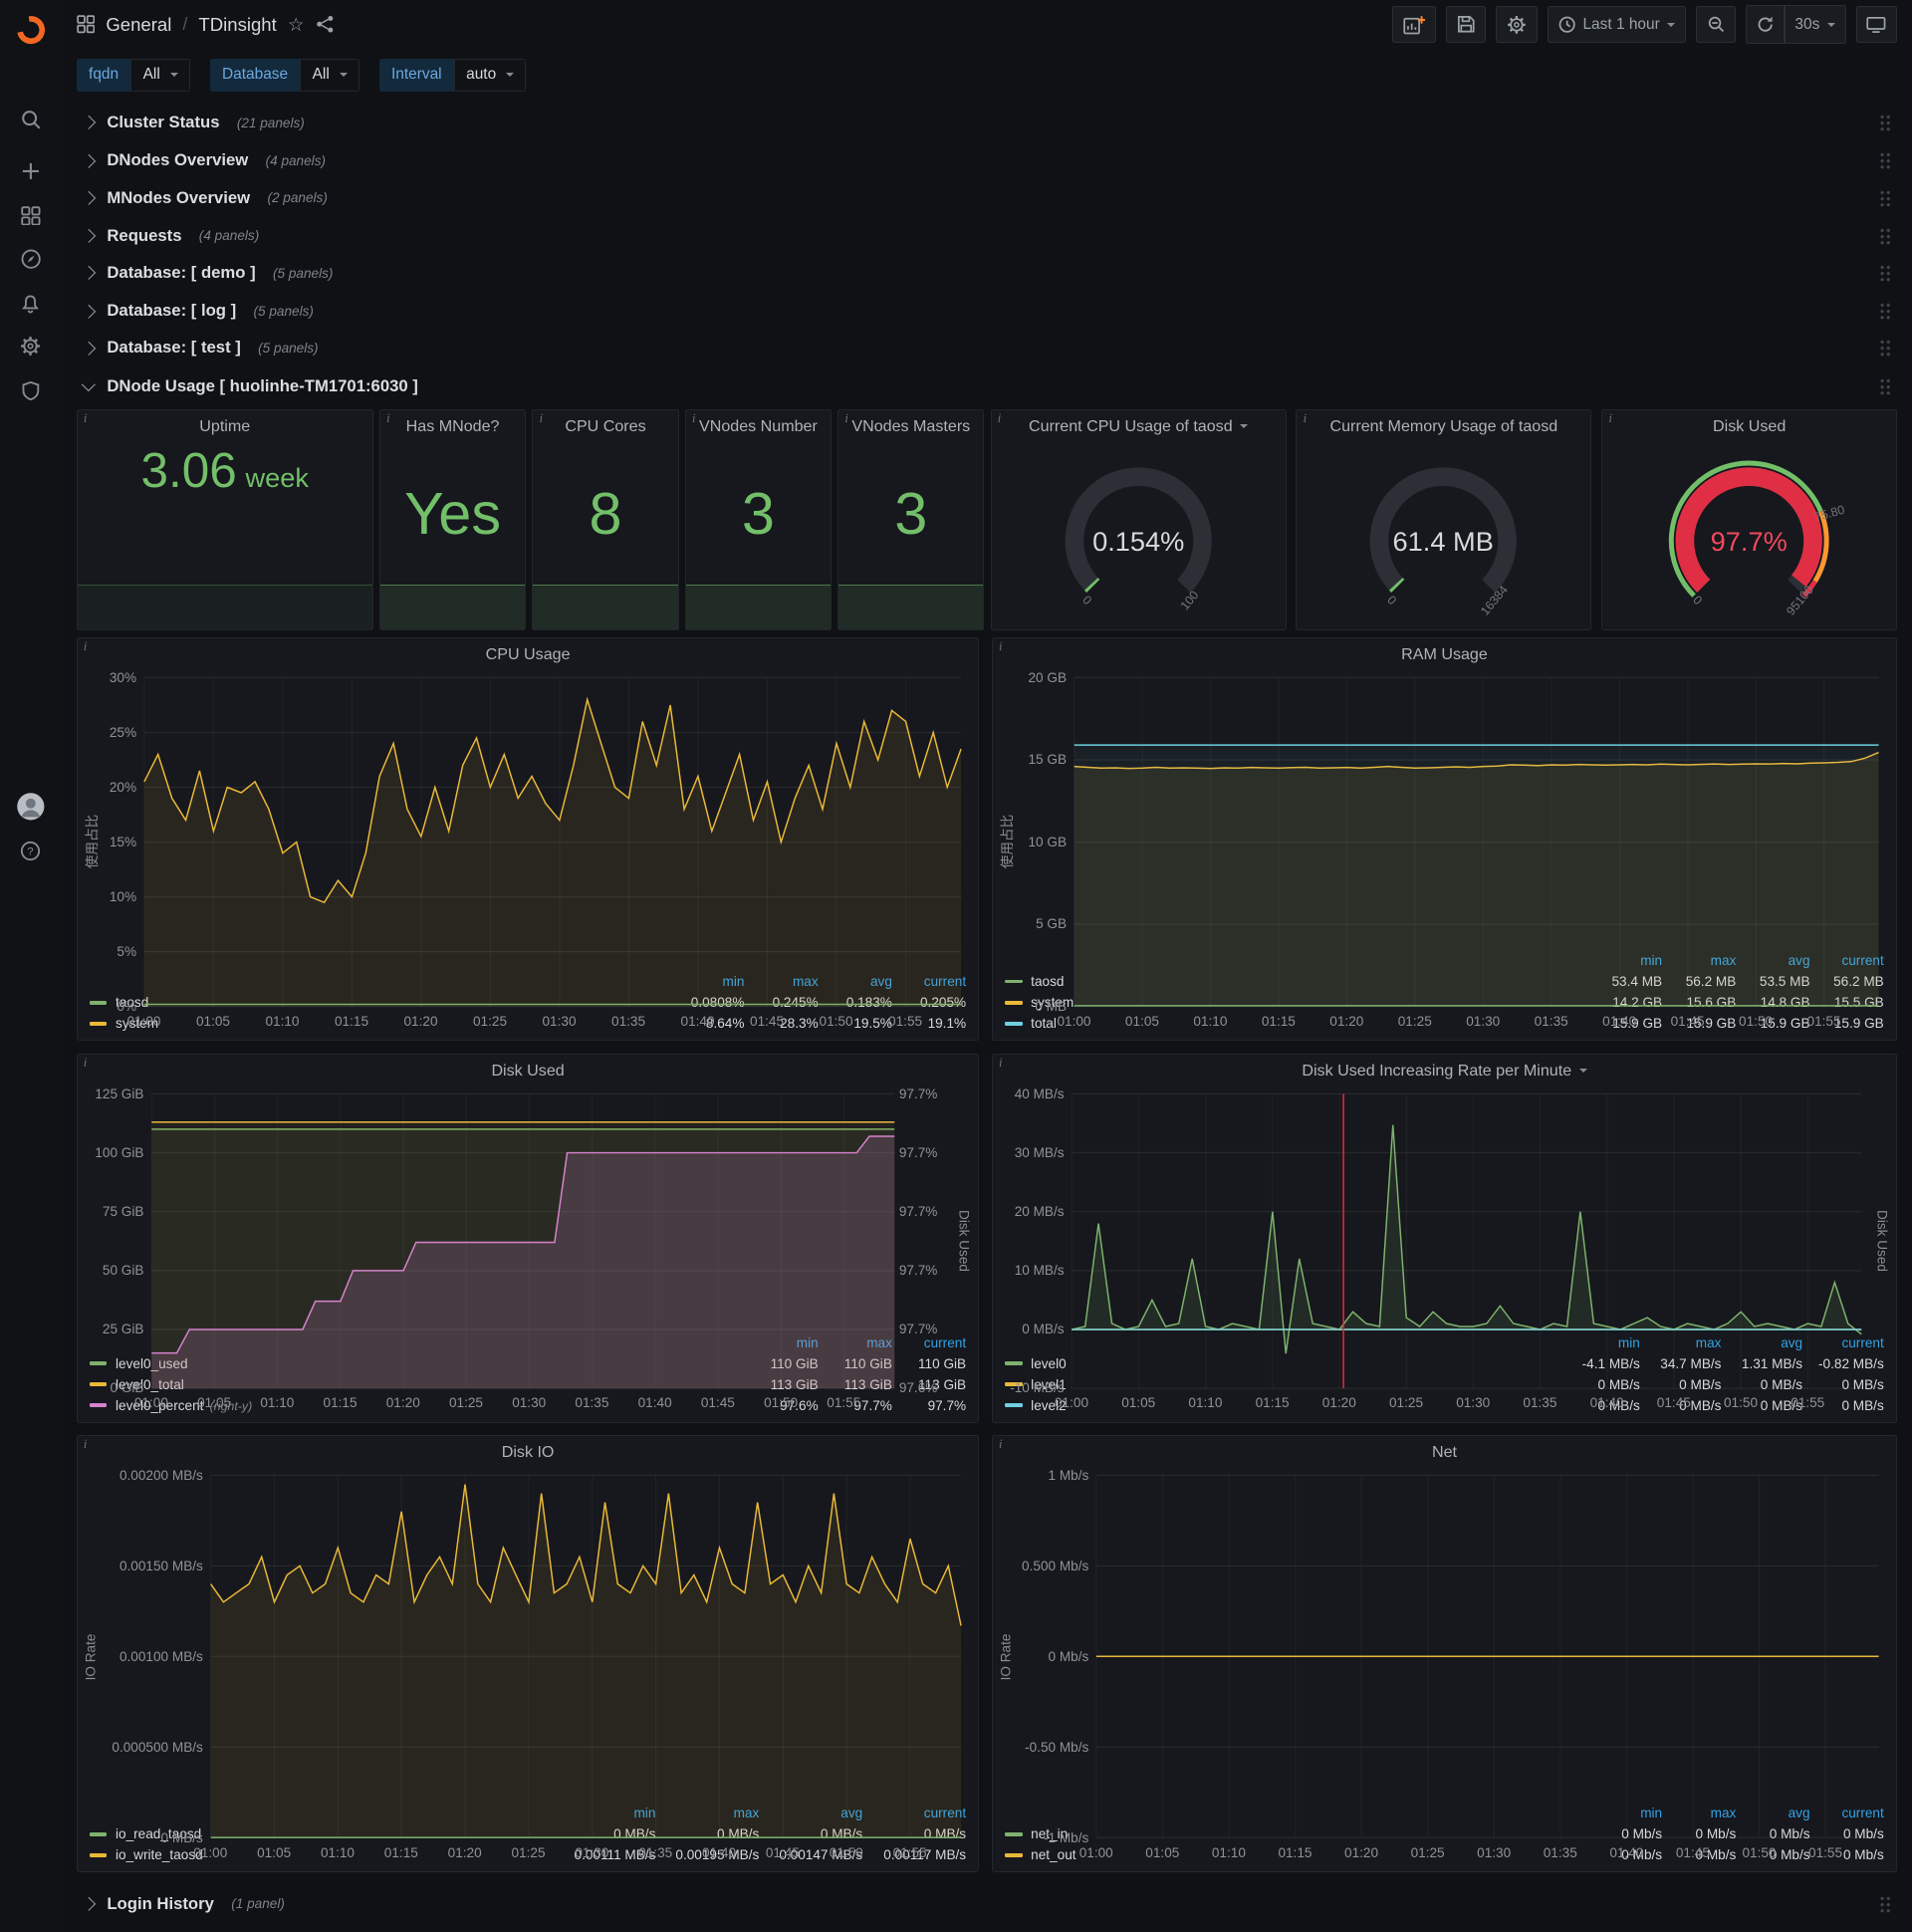 This screenshot has height=1932, width=1912. What do you see at coordinates (138, 25) in the screenshot?
I see `breadcrumb-folder: General` at bounding box center [138, 25].